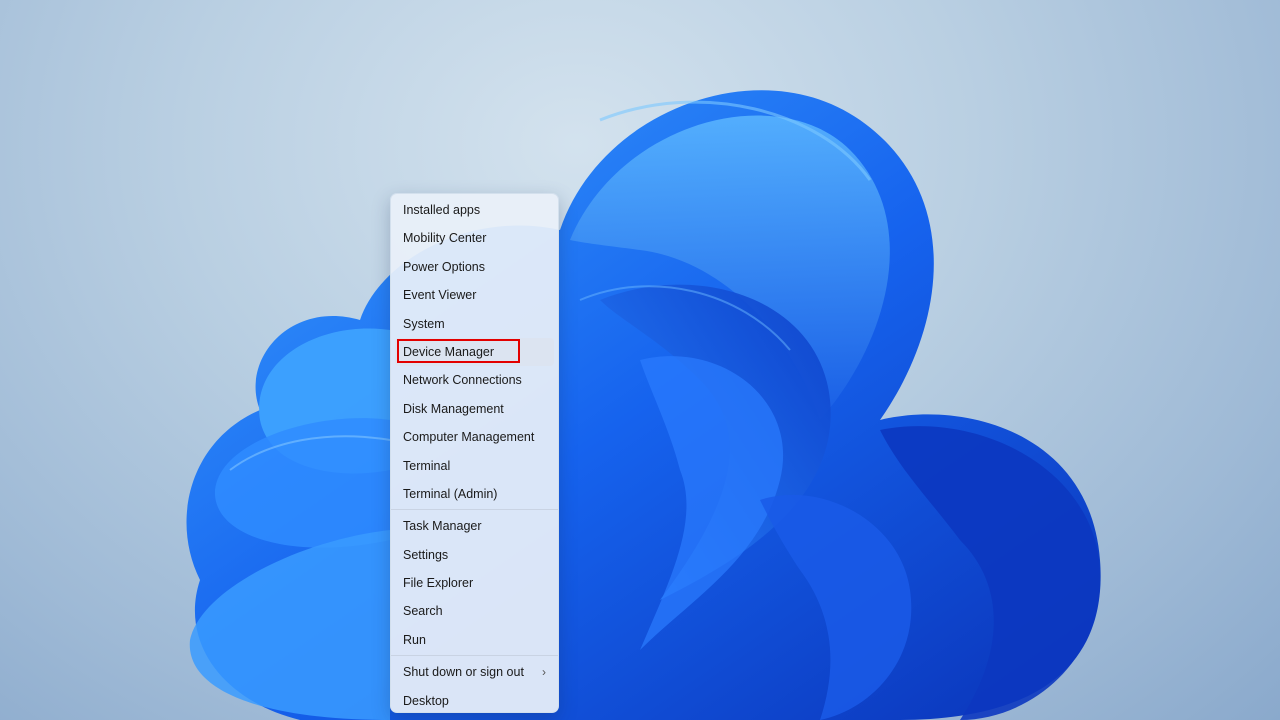  I want to click on menu-item-power-options: Power Options, so click(474, 267).